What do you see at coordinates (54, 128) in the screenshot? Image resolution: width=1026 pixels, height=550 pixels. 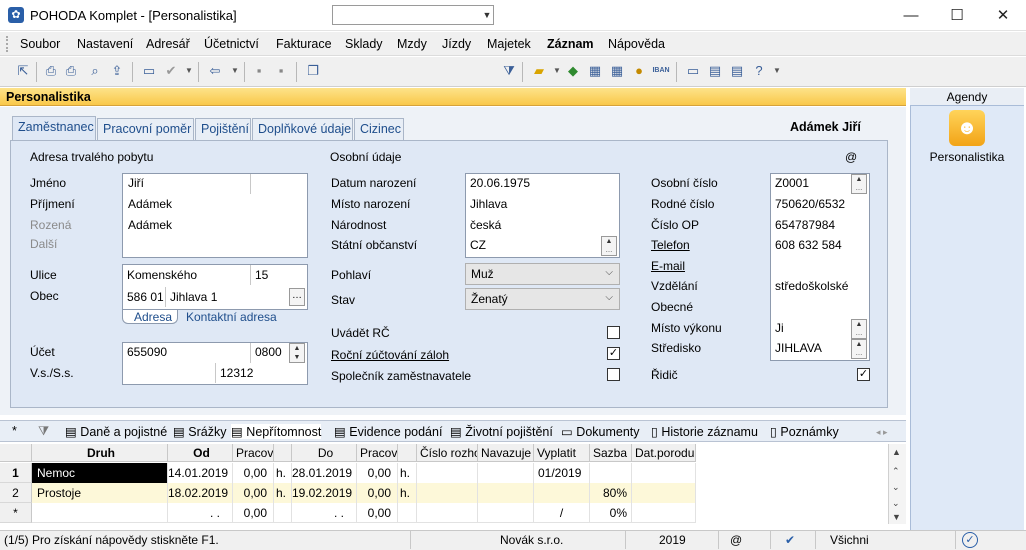 I see `tab-zamestnanec: Zaměstnanec` at bounding box center [54, 128].